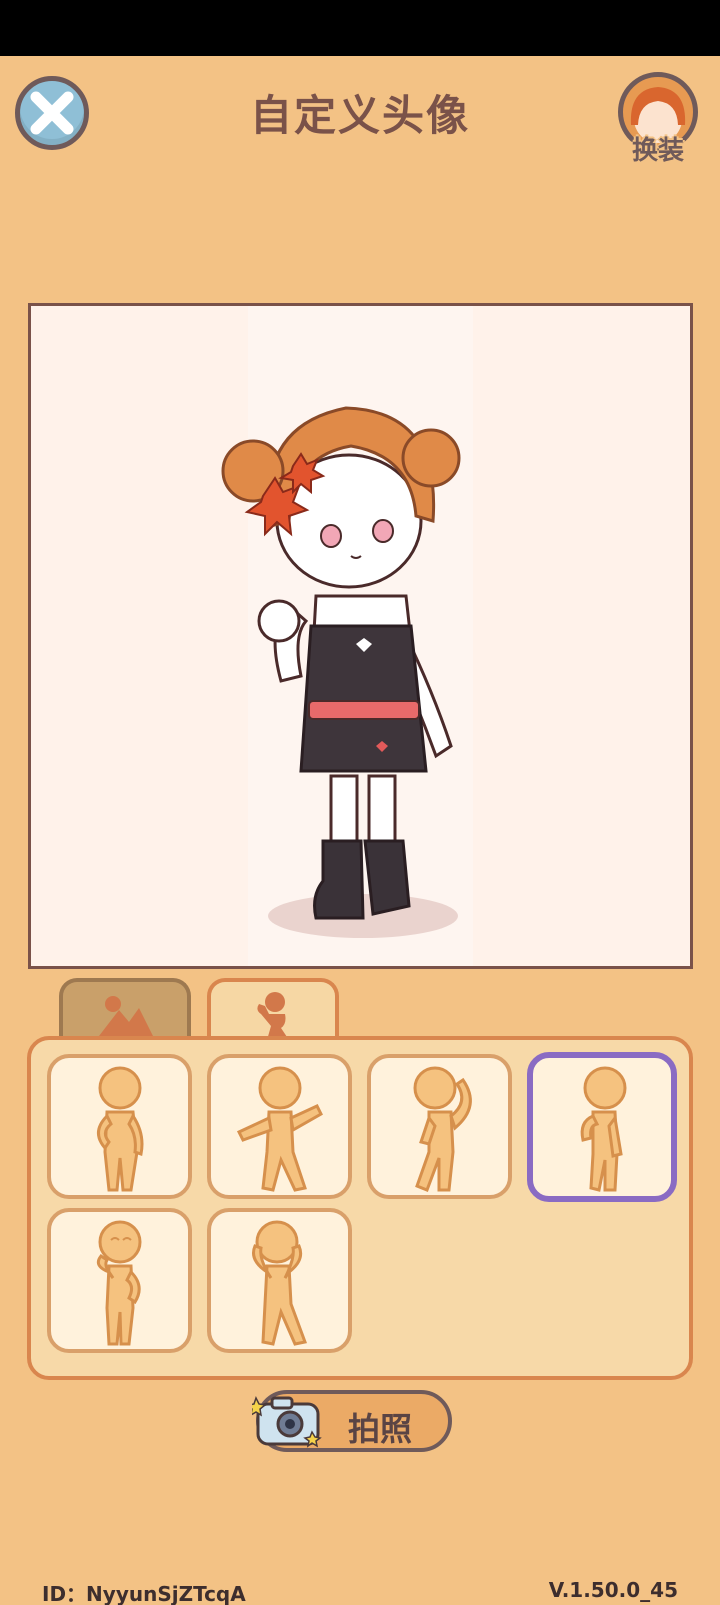 This screenshot has width=720, height=1605. I want to click on dress-up-button: 换装, so click(658, 120).